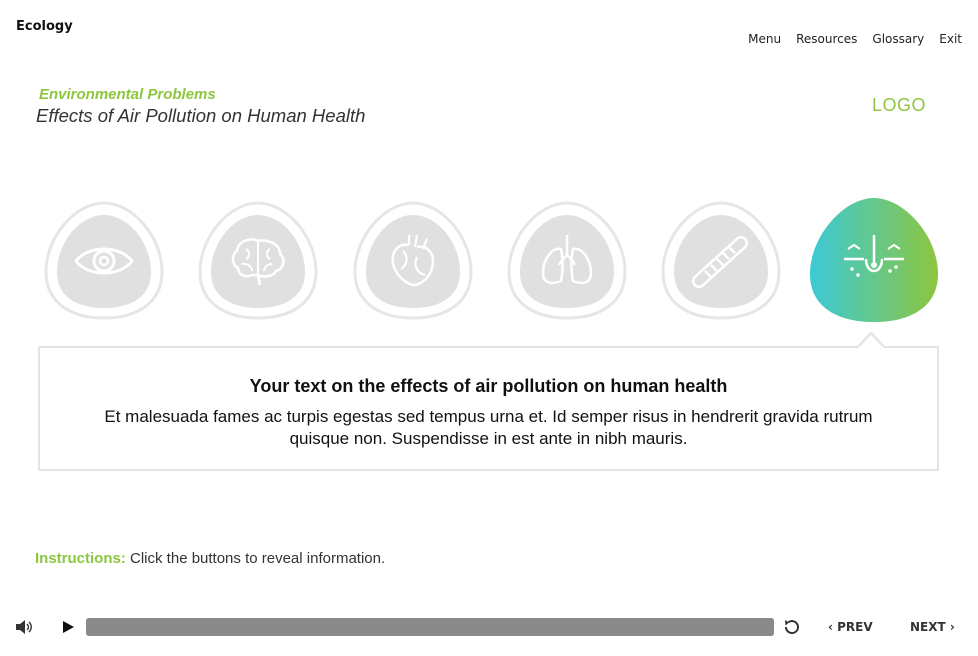  I want to click on course-title: Ecology, so click(44, 26).